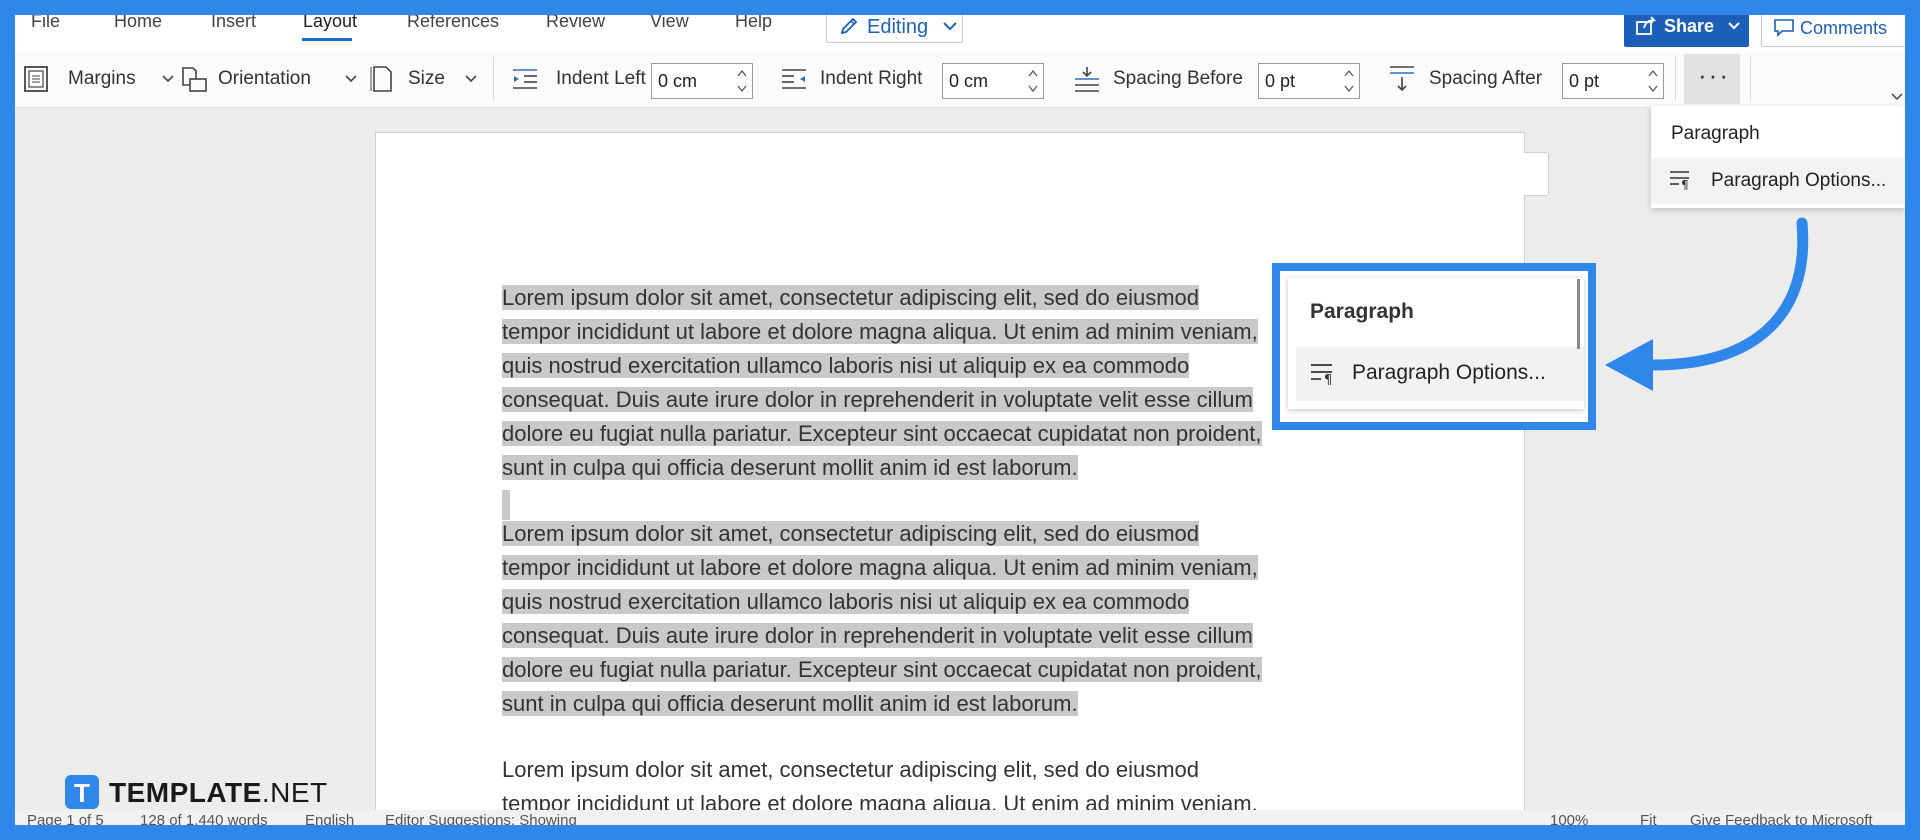  I want to click on orientation-button: Orientation, so click(272, 79).